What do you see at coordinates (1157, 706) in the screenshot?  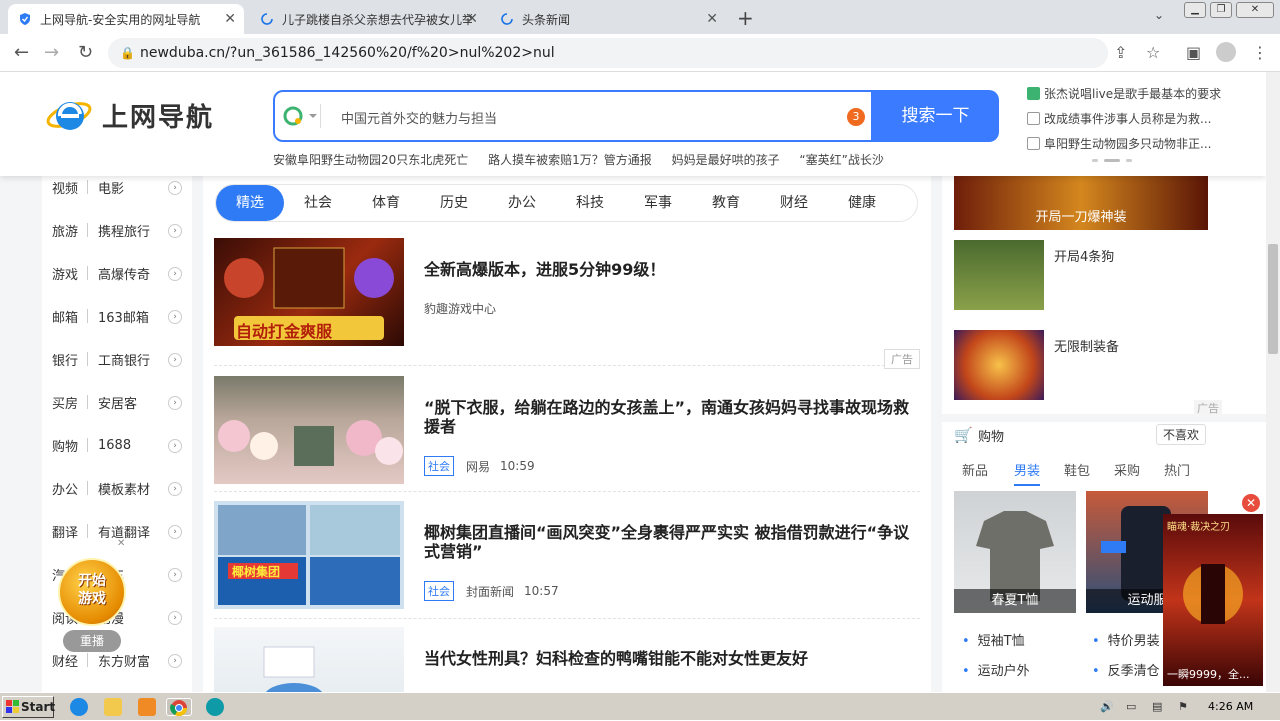 I see `device-icon: ▤` at bounding box center [1157, 706].